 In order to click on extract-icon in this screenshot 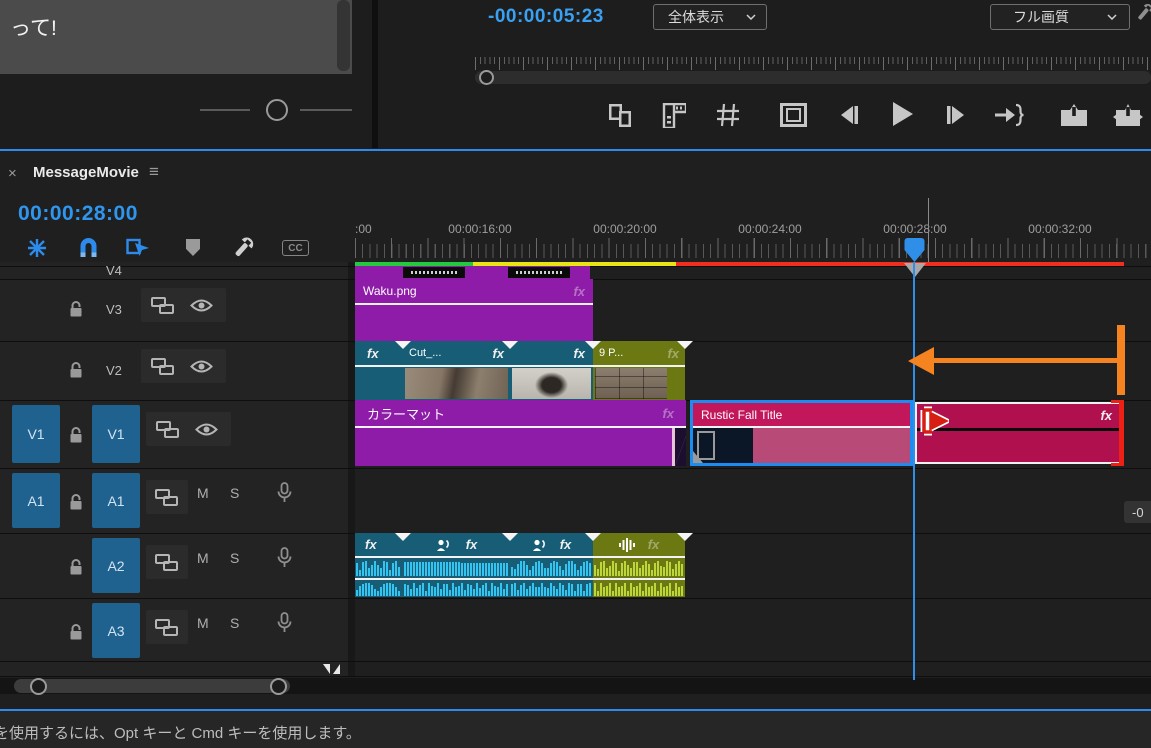, I will do `click(1128, 115)`.